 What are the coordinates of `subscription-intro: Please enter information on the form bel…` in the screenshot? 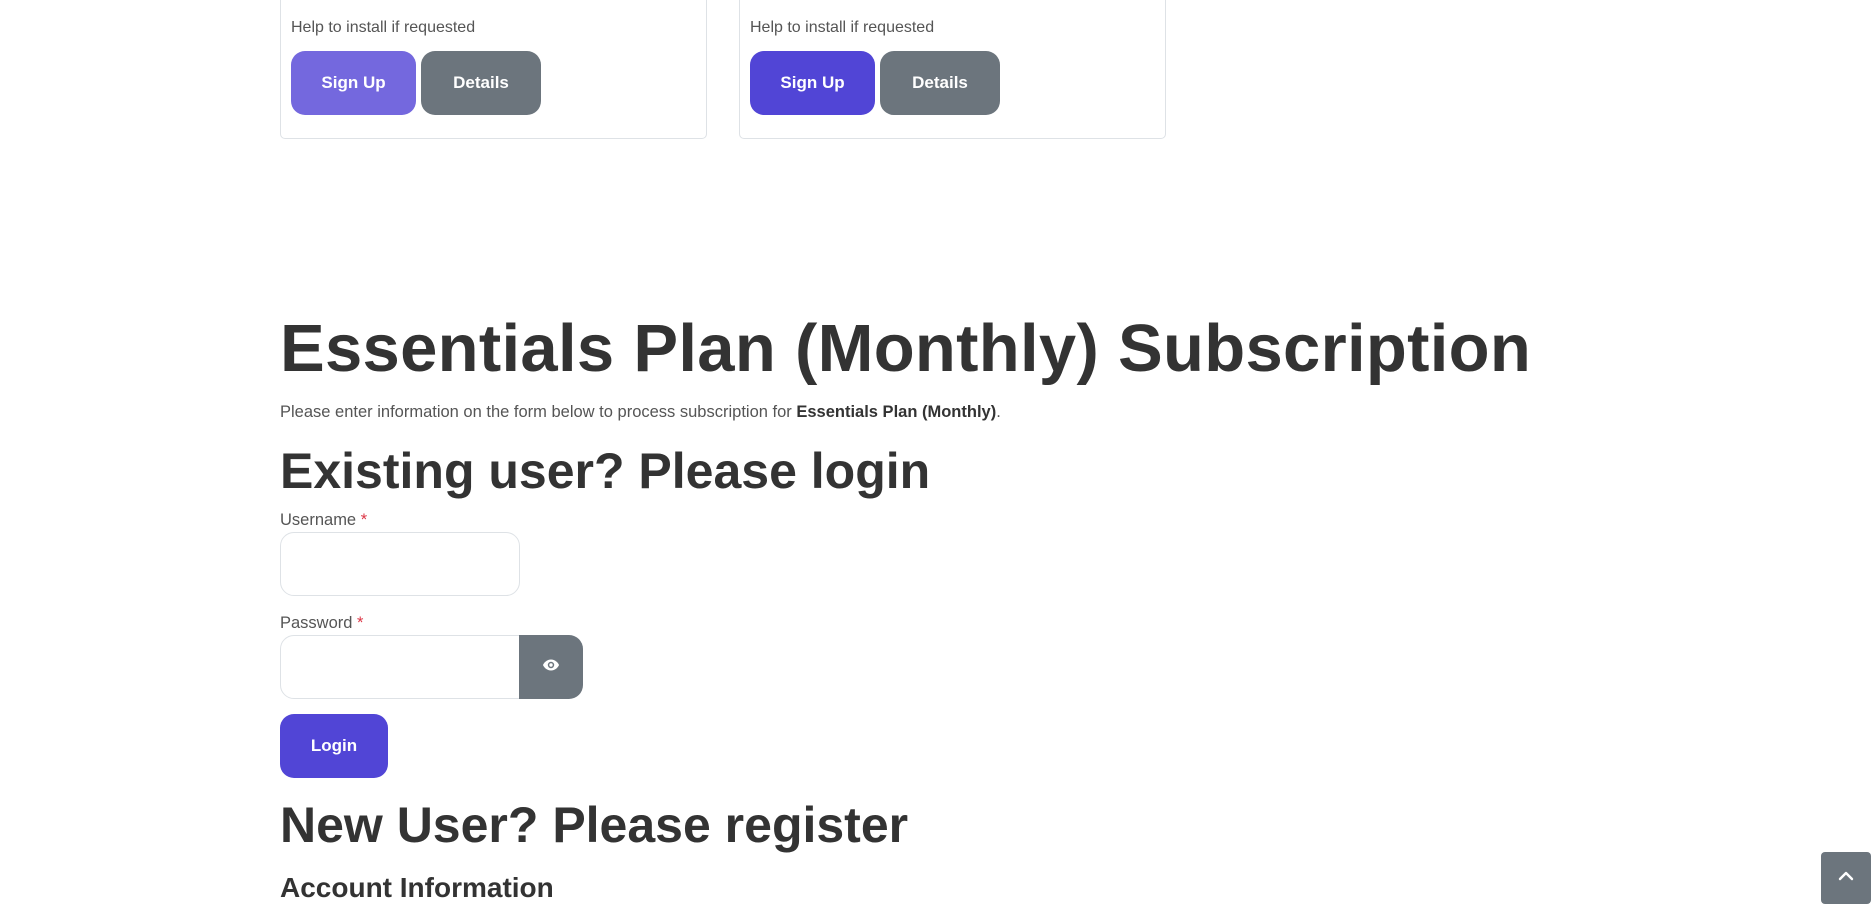 It's located at (640, 412).